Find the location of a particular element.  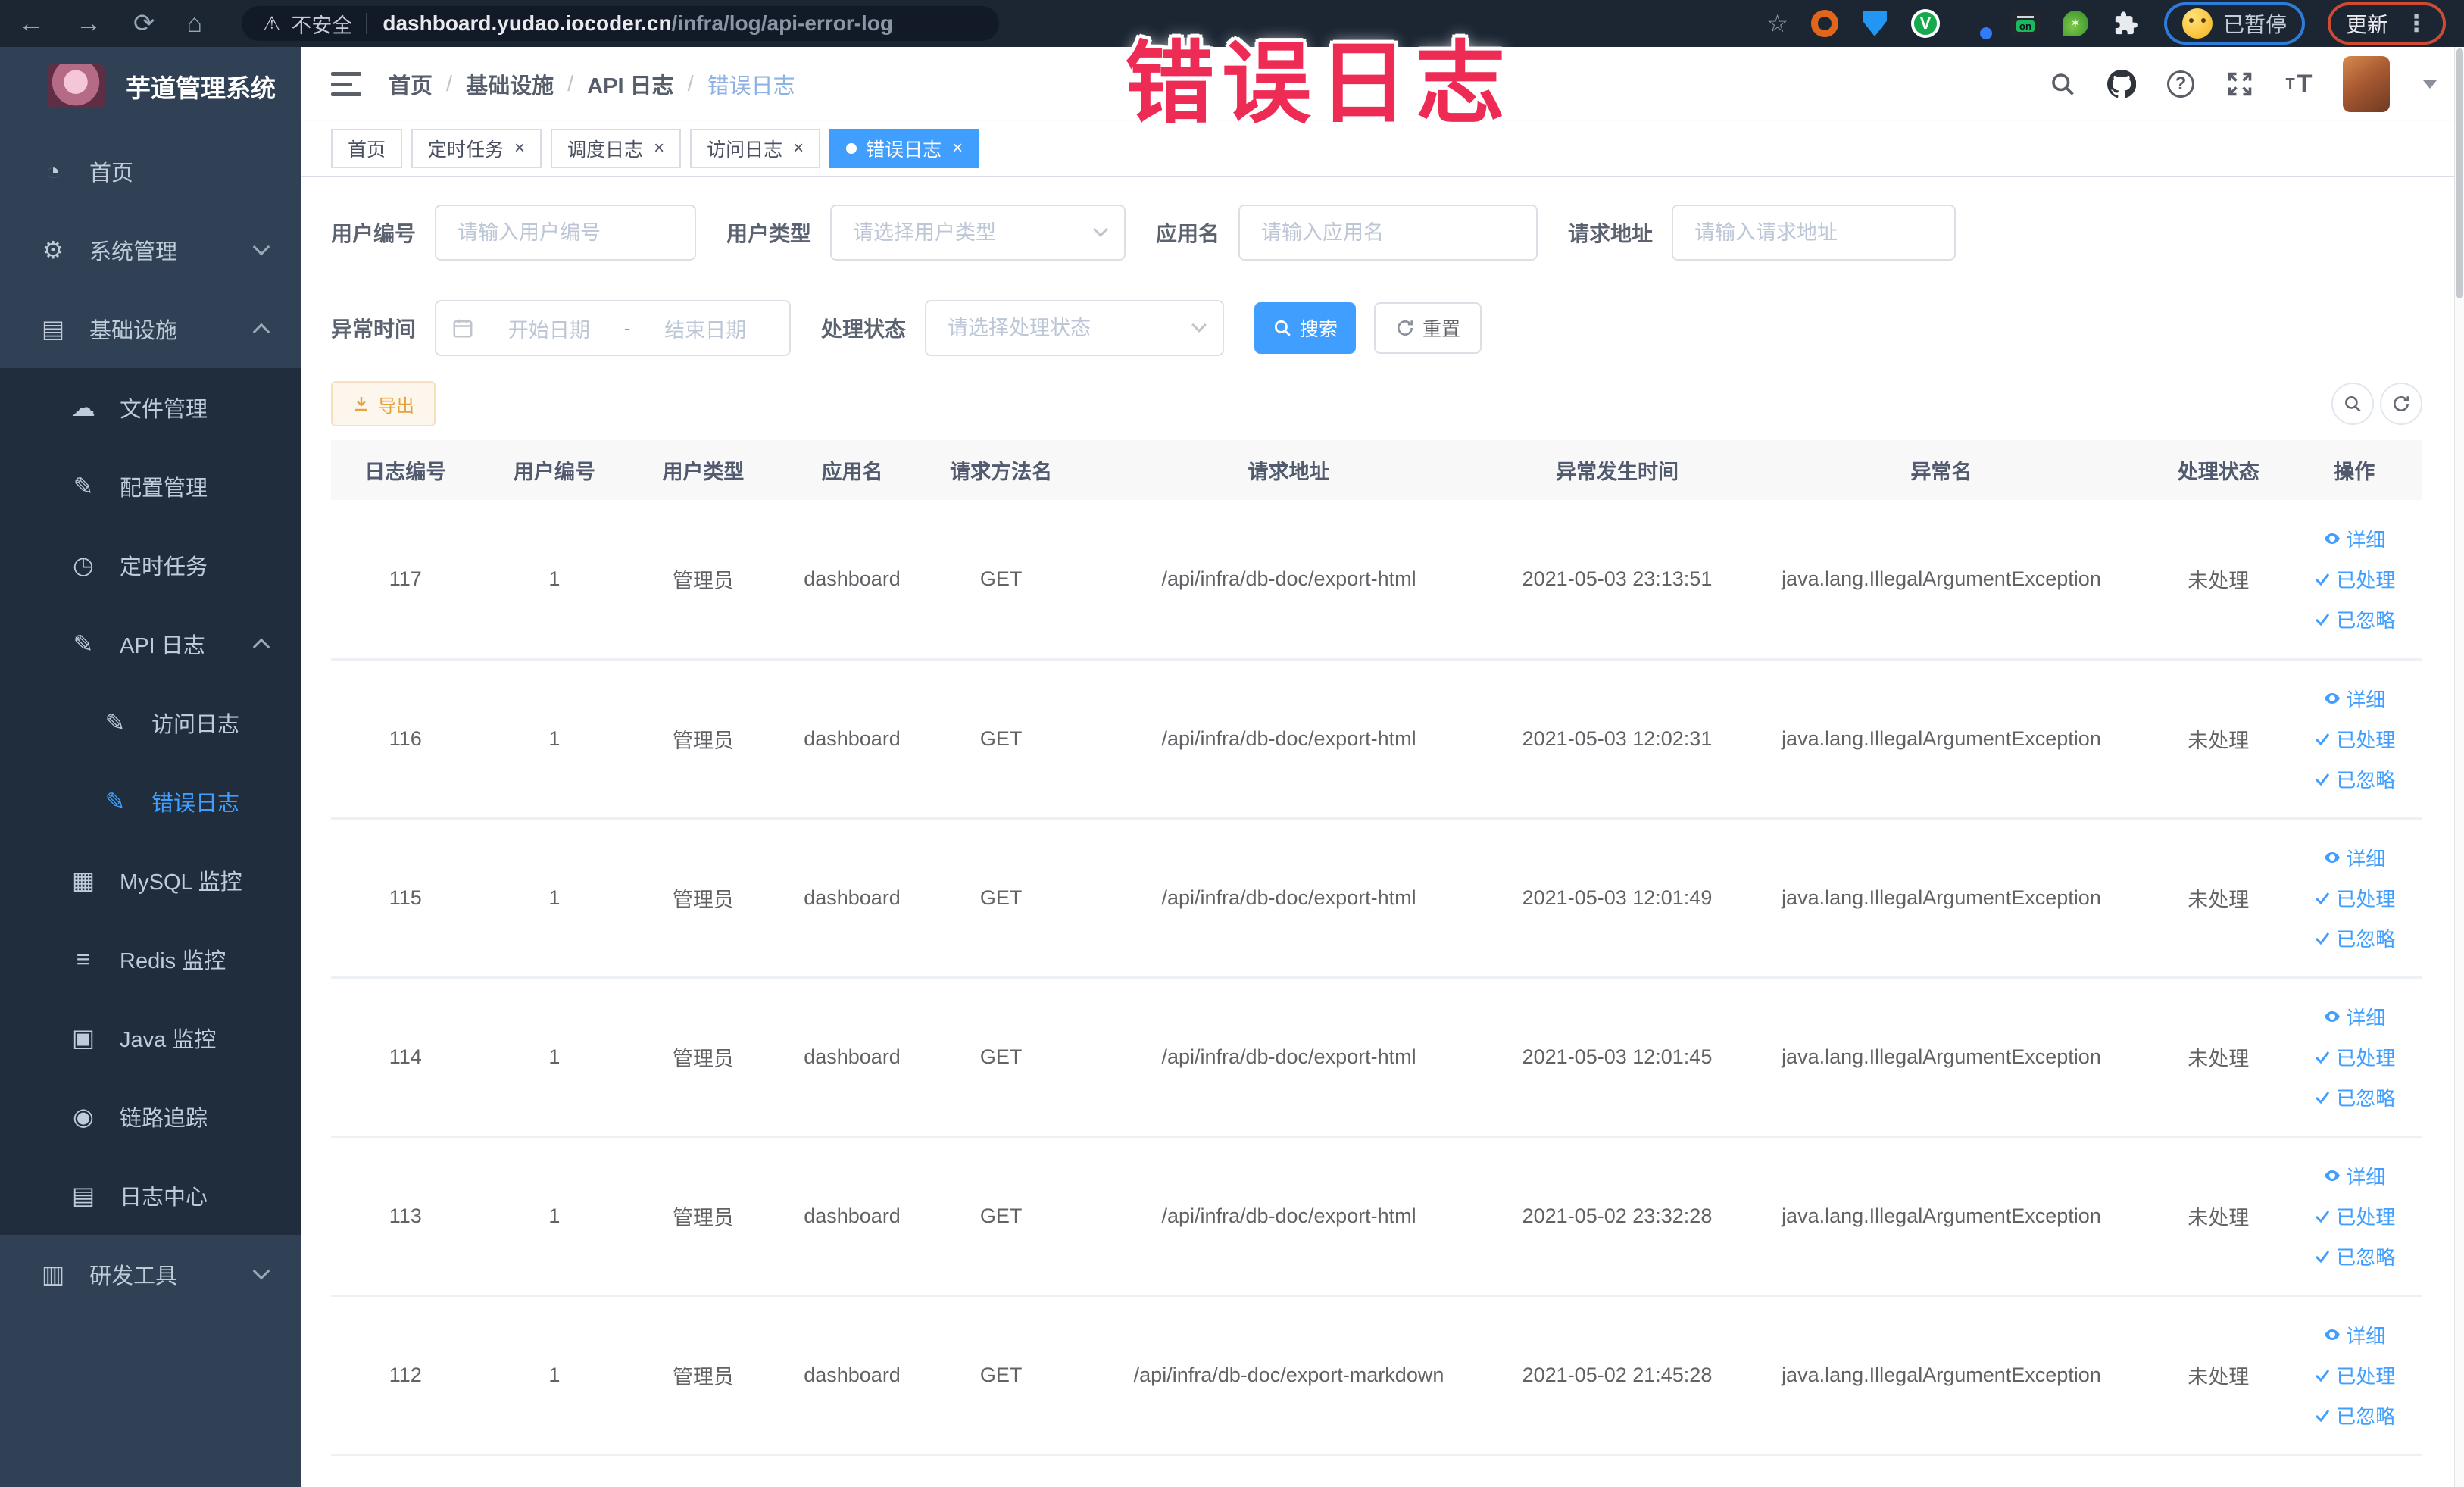

sidebar-item-MySQL 监控: ▦ MySQL 监控 is located at coordinates (150, 880).